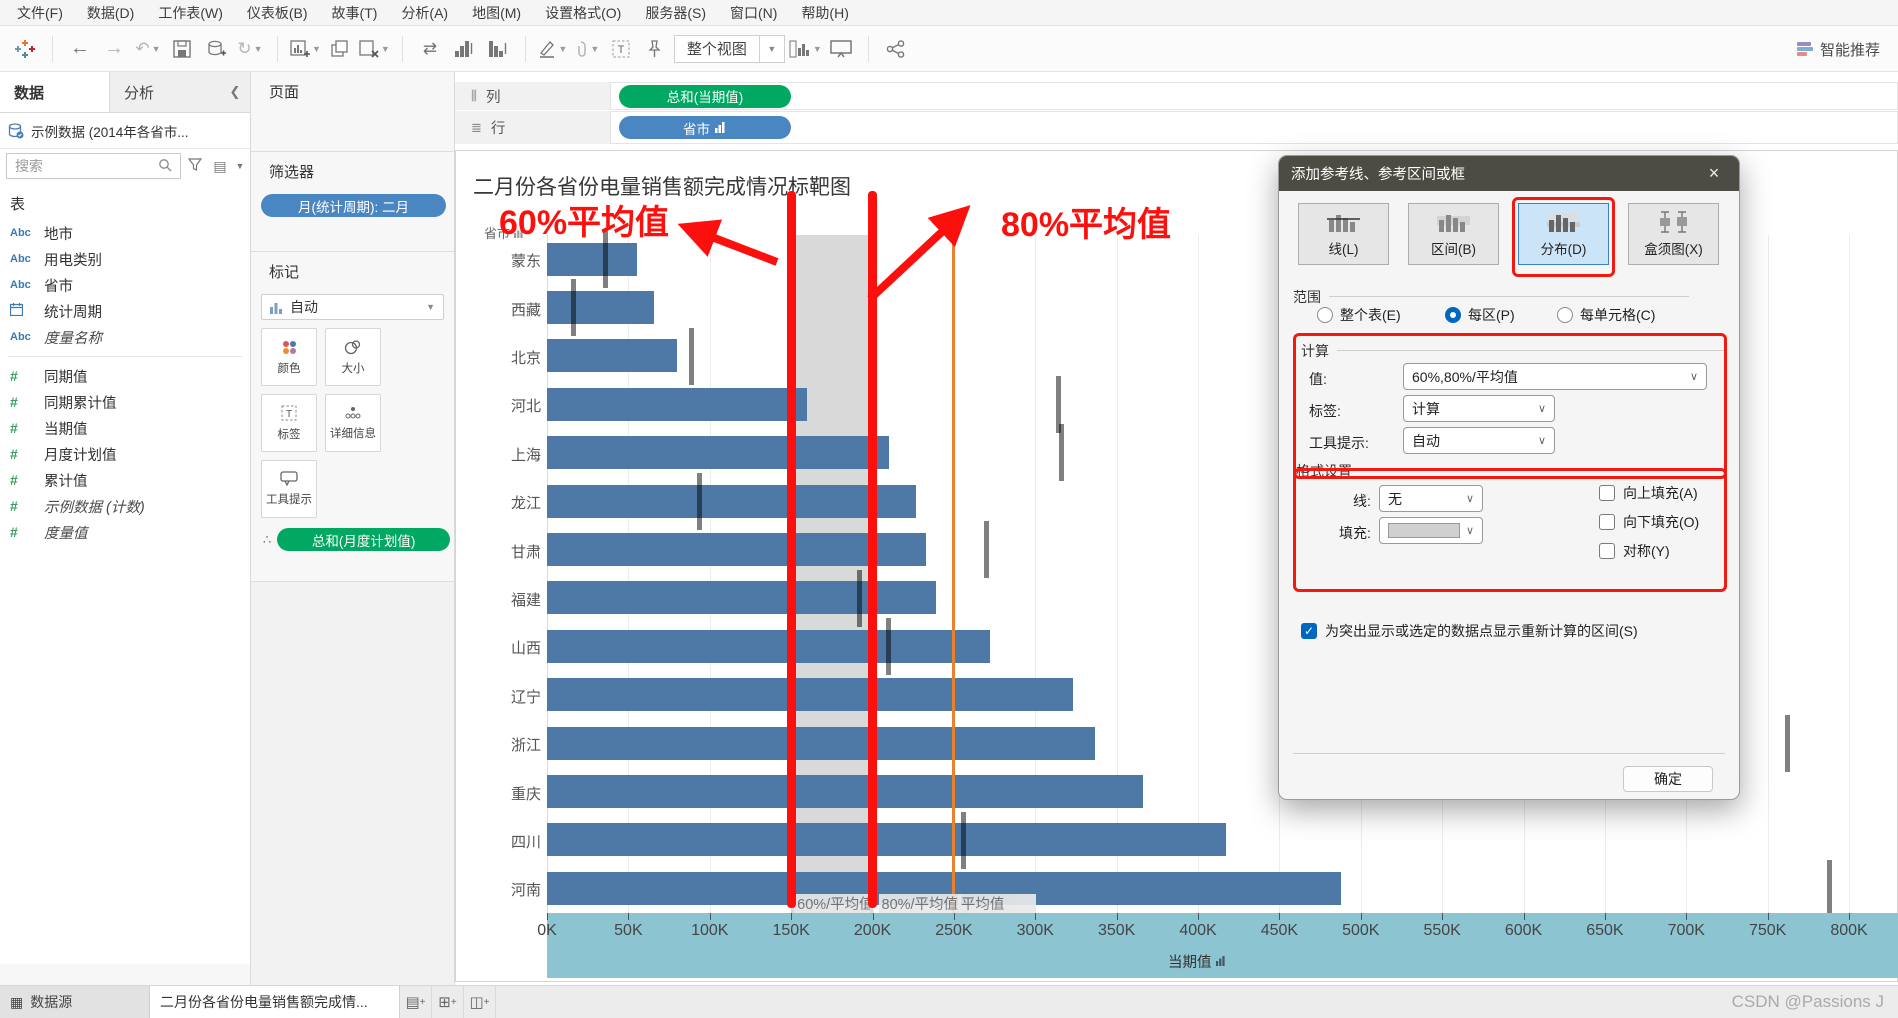 The width and height of the screenshot is (1898, 1018). Describe the element at coordinates (1634, 551) in the screenshot. I see `format-checkbox-2: 对称(Y)` at that location.